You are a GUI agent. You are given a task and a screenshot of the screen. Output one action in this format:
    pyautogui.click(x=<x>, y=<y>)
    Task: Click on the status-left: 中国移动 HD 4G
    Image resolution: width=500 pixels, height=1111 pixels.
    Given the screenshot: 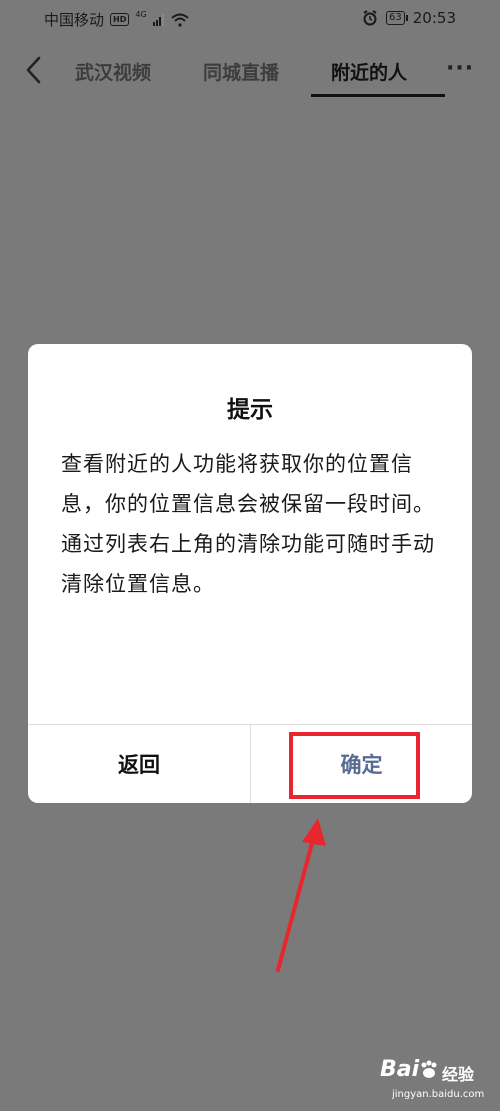 What is the action you would take?
    pyautogui.click(x=116, y=19)
    